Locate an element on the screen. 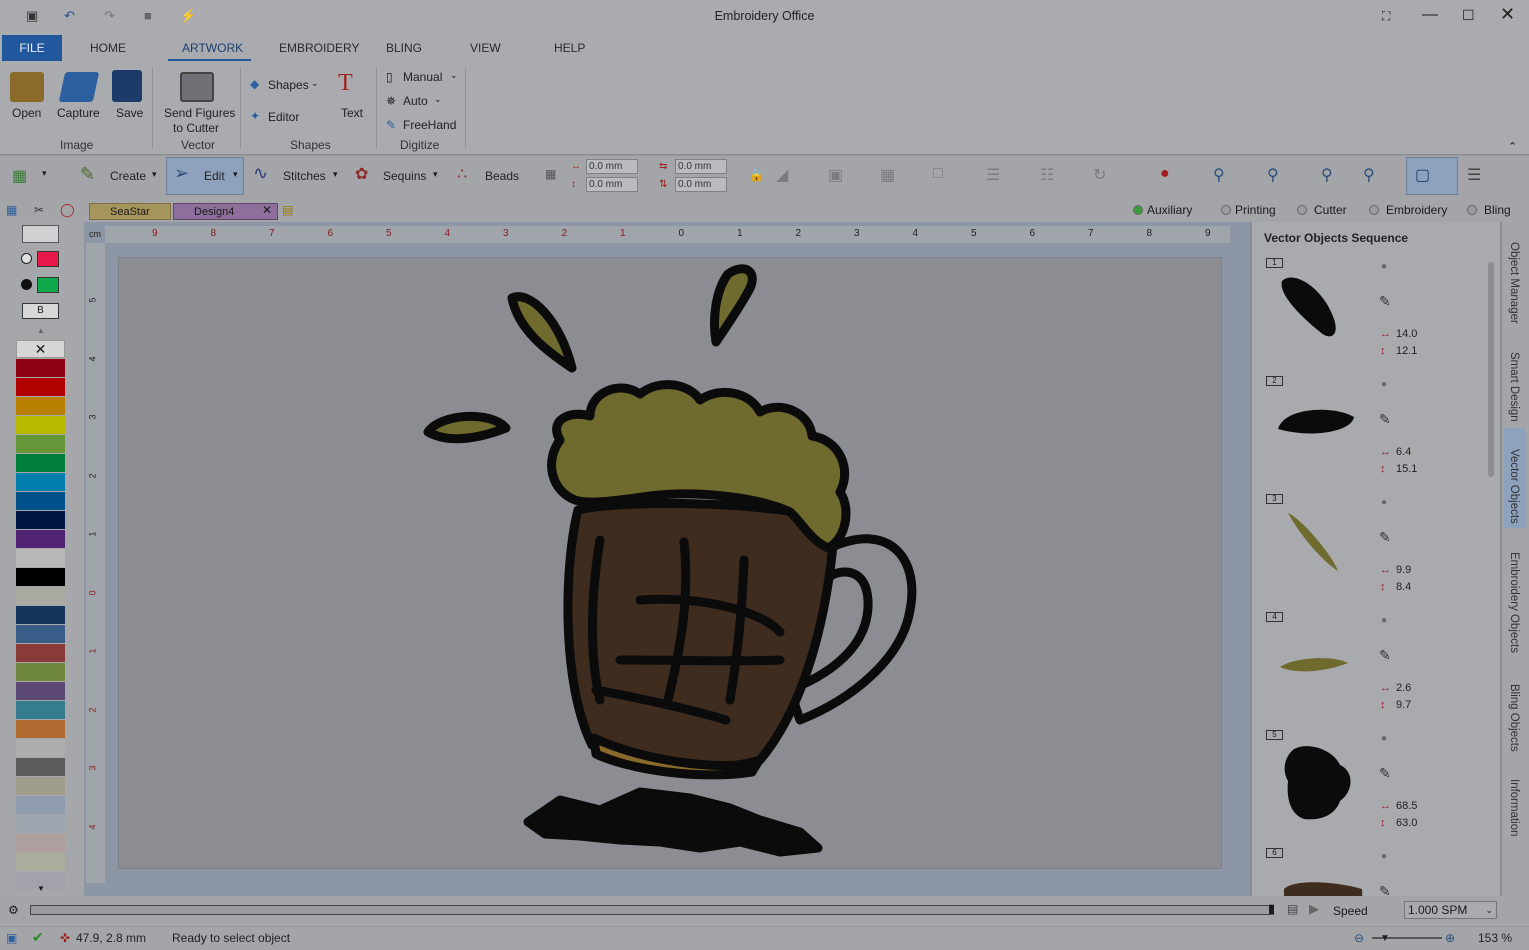 The width and height of the screenshot is (1529, 950). create-button: Create is located at coordinates (128, 176).